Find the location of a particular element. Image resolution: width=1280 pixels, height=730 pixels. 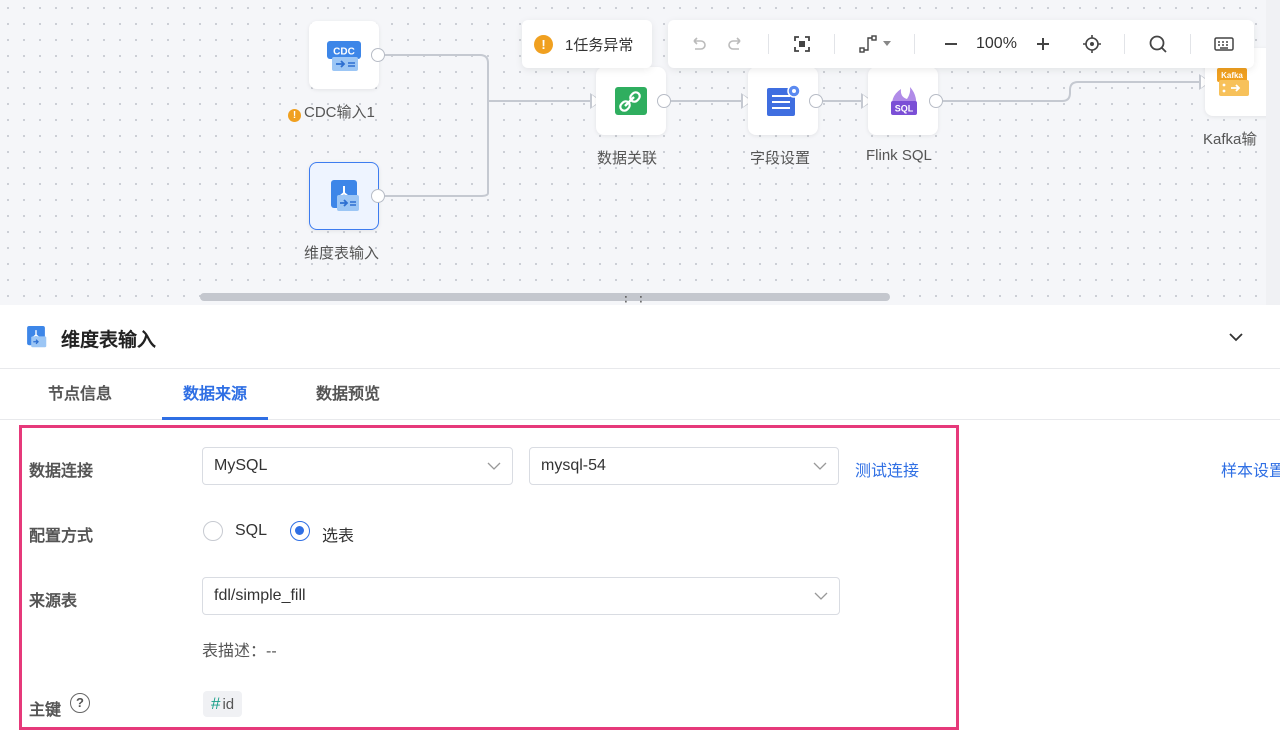

test-connection-link: 测试连接 is located at coordinates (887, 469).